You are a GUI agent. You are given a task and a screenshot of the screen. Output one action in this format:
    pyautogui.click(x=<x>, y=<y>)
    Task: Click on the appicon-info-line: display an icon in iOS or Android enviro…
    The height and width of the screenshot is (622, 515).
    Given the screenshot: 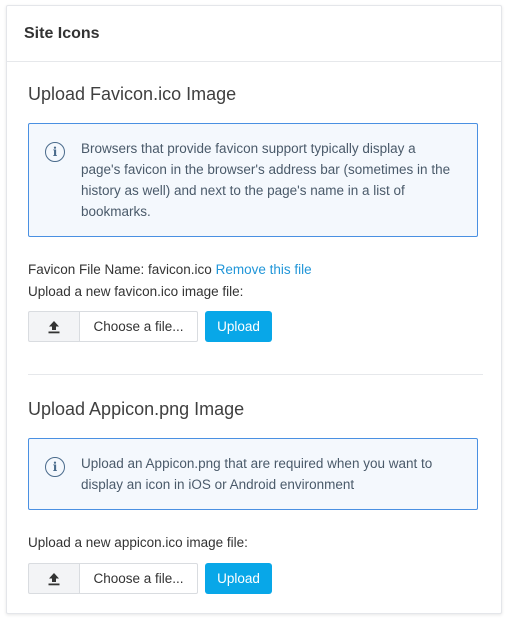 What is the action you would take?
    pyautogui.click(x=218, y=484)
    